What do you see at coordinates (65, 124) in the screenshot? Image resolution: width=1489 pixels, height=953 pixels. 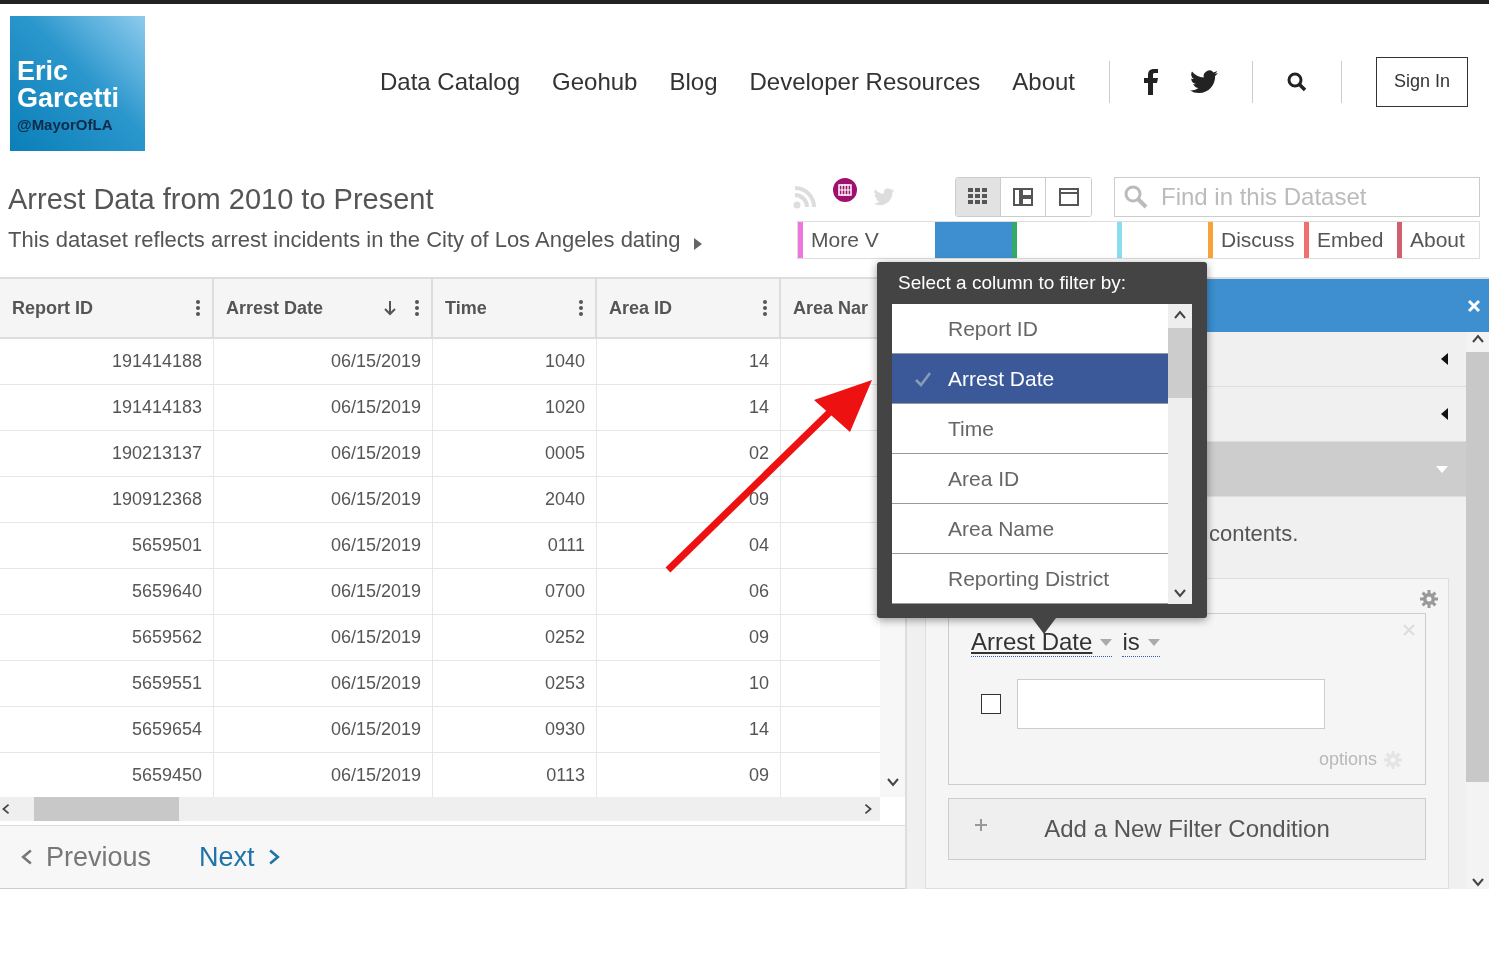 I see `logo-handle: @MayorOfLA` at bounding box center [65, 124].